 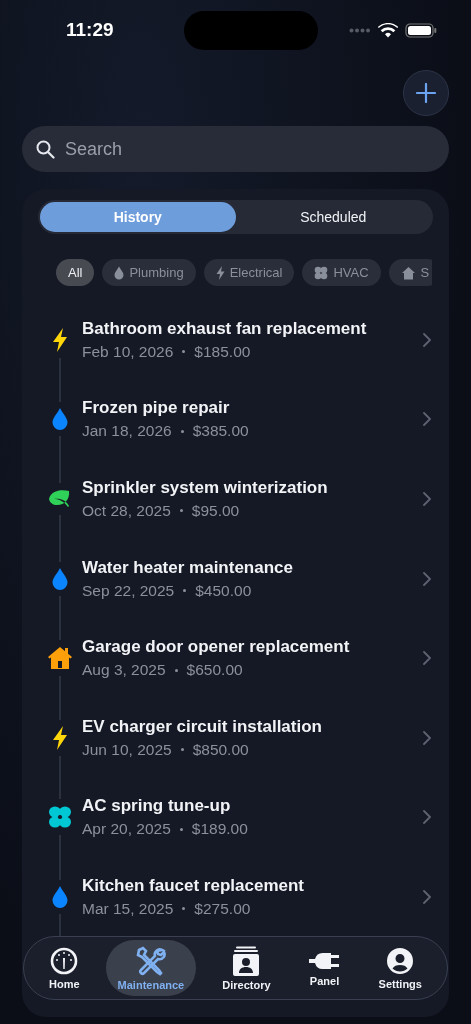 I want to click on add-button, so click(x=426, y=93).